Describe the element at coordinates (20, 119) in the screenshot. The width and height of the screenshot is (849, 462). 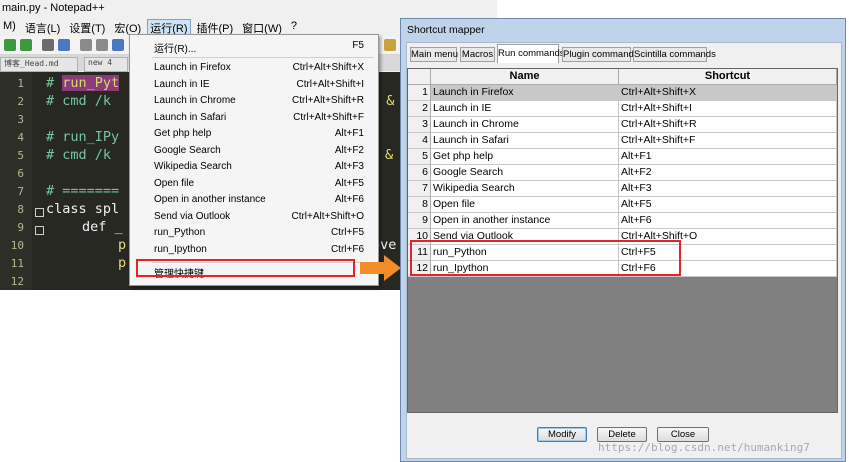
I see `line-number: 3` at that location.